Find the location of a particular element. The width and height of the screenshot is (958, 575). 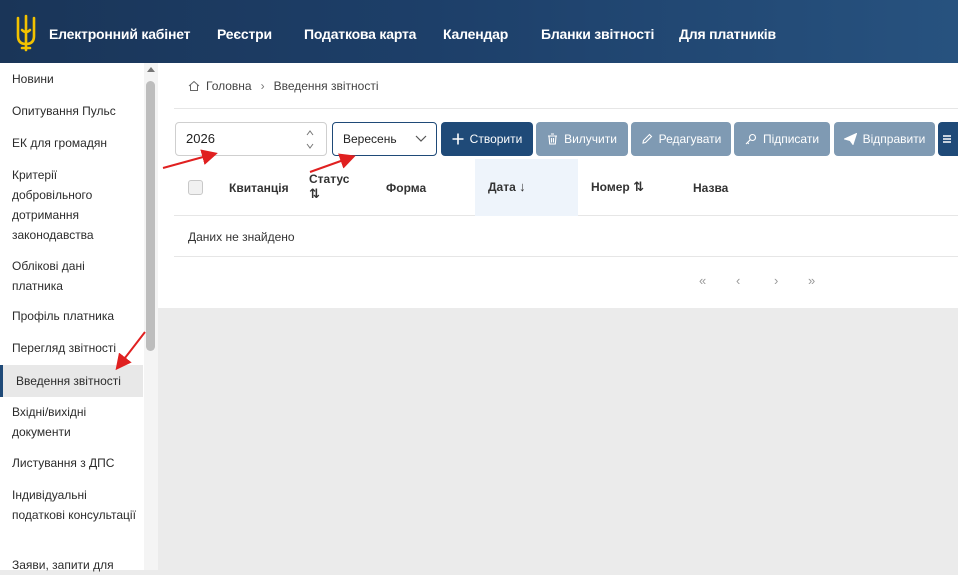

edit-button: Редагувати is located at coordinates (681, 139).